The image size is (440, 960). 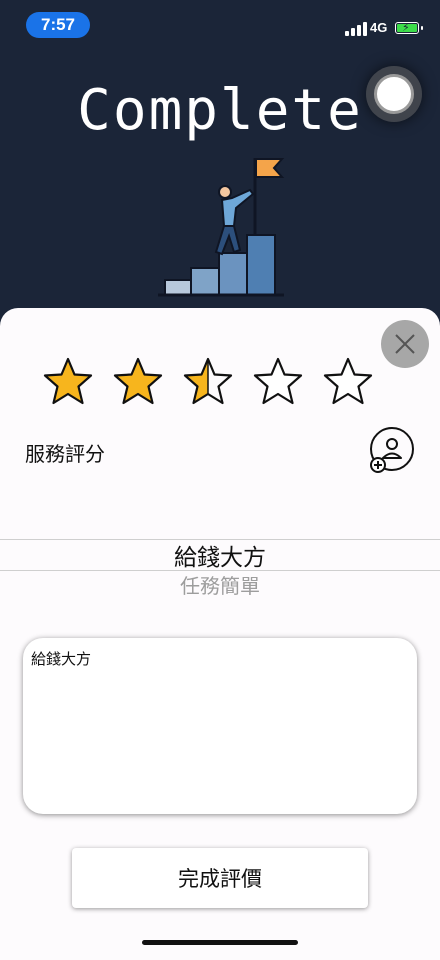 I want to click on status-bar: 7:57 4G ⚡, so click(x=220, y=25).